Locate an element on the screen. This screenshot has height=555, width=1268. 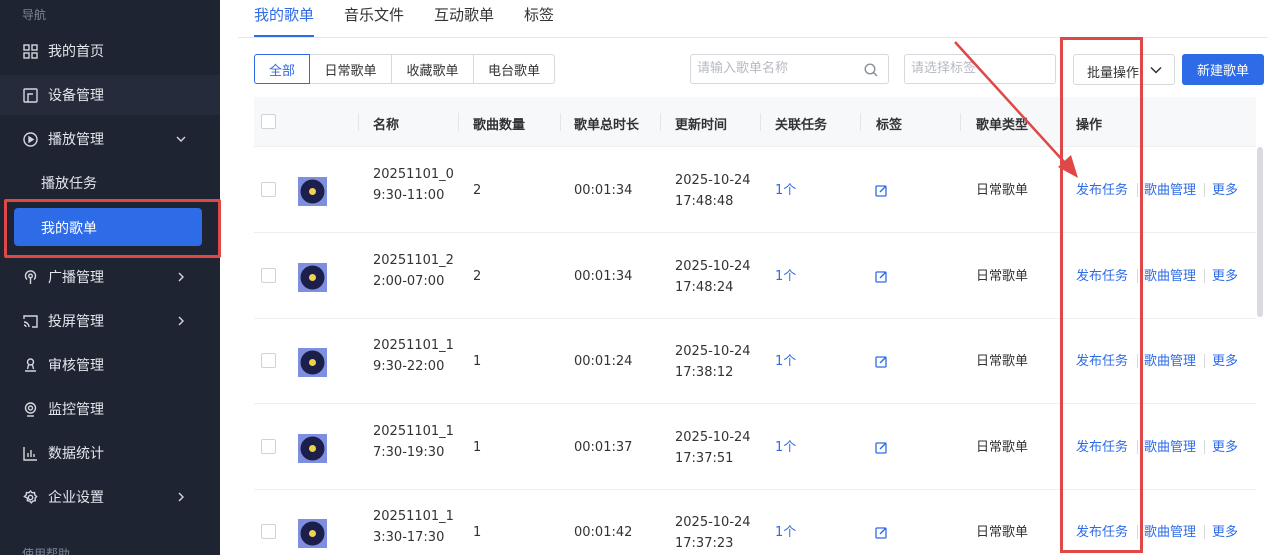
annotation-arrow is located at coordinates (1016, 109).